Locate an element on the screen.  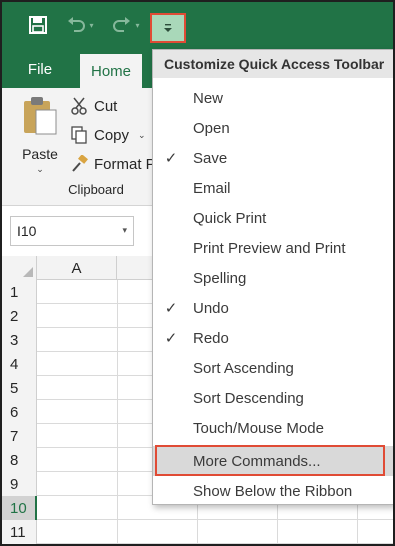
menu-item-sort-ascending: Sort Ascending is located at coordinates (273, 368).